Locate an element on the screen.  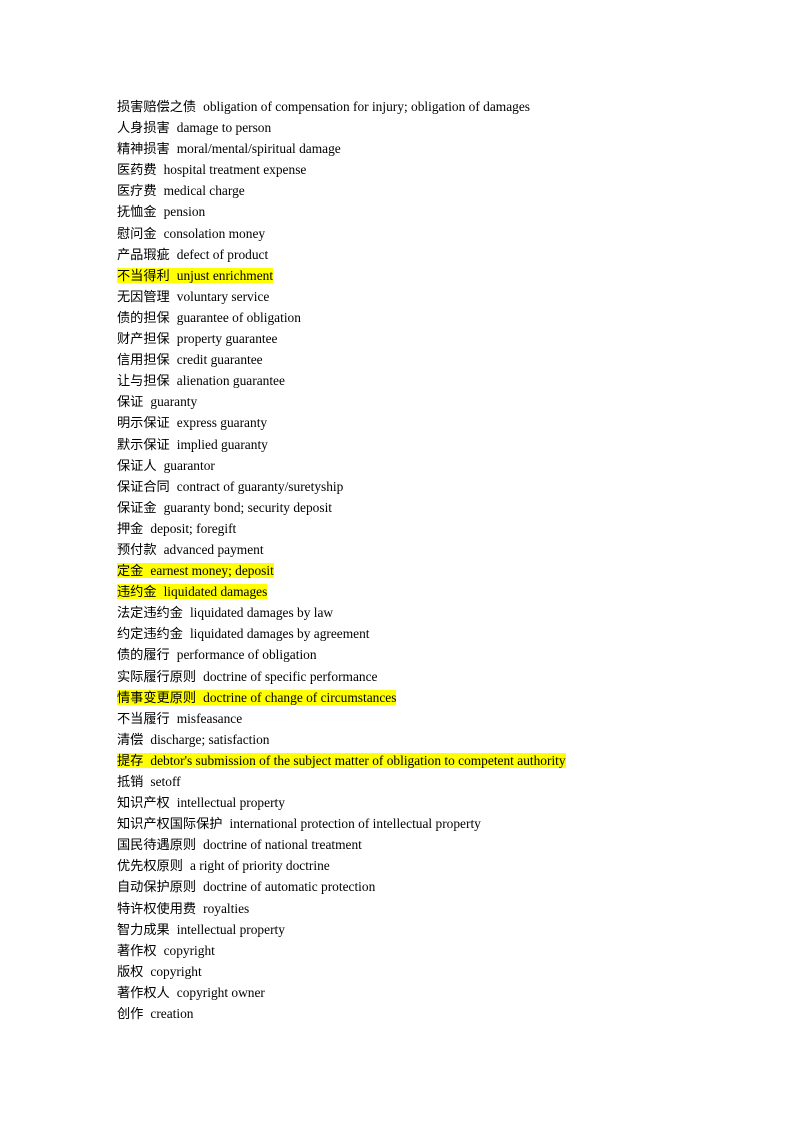
glossary-entry: 实际履行原则 doctrine of specific performance is located at coordinates (455, 676).